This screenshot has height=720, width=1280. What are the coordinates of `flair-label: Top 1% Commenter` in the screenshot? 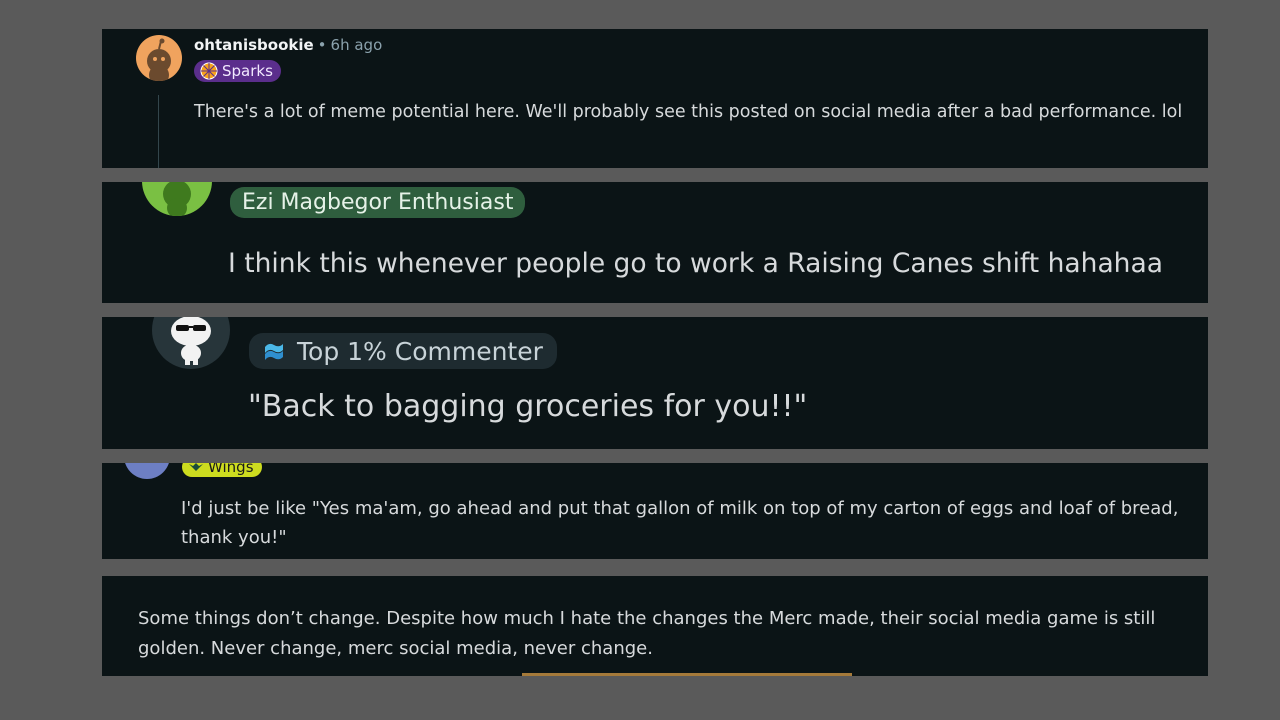 It's located at (420, 351).